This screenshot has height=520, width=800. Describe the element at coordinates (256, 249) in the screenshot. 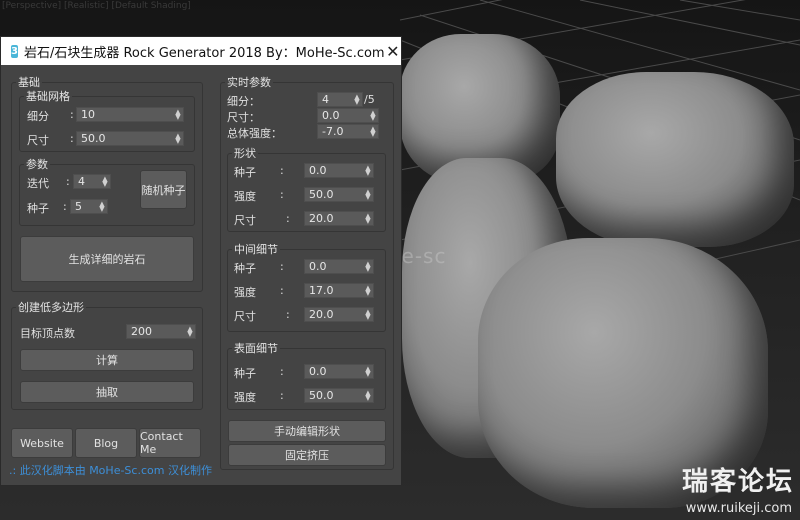

I see `group-mid-detail-title: 中间细节` at that location.